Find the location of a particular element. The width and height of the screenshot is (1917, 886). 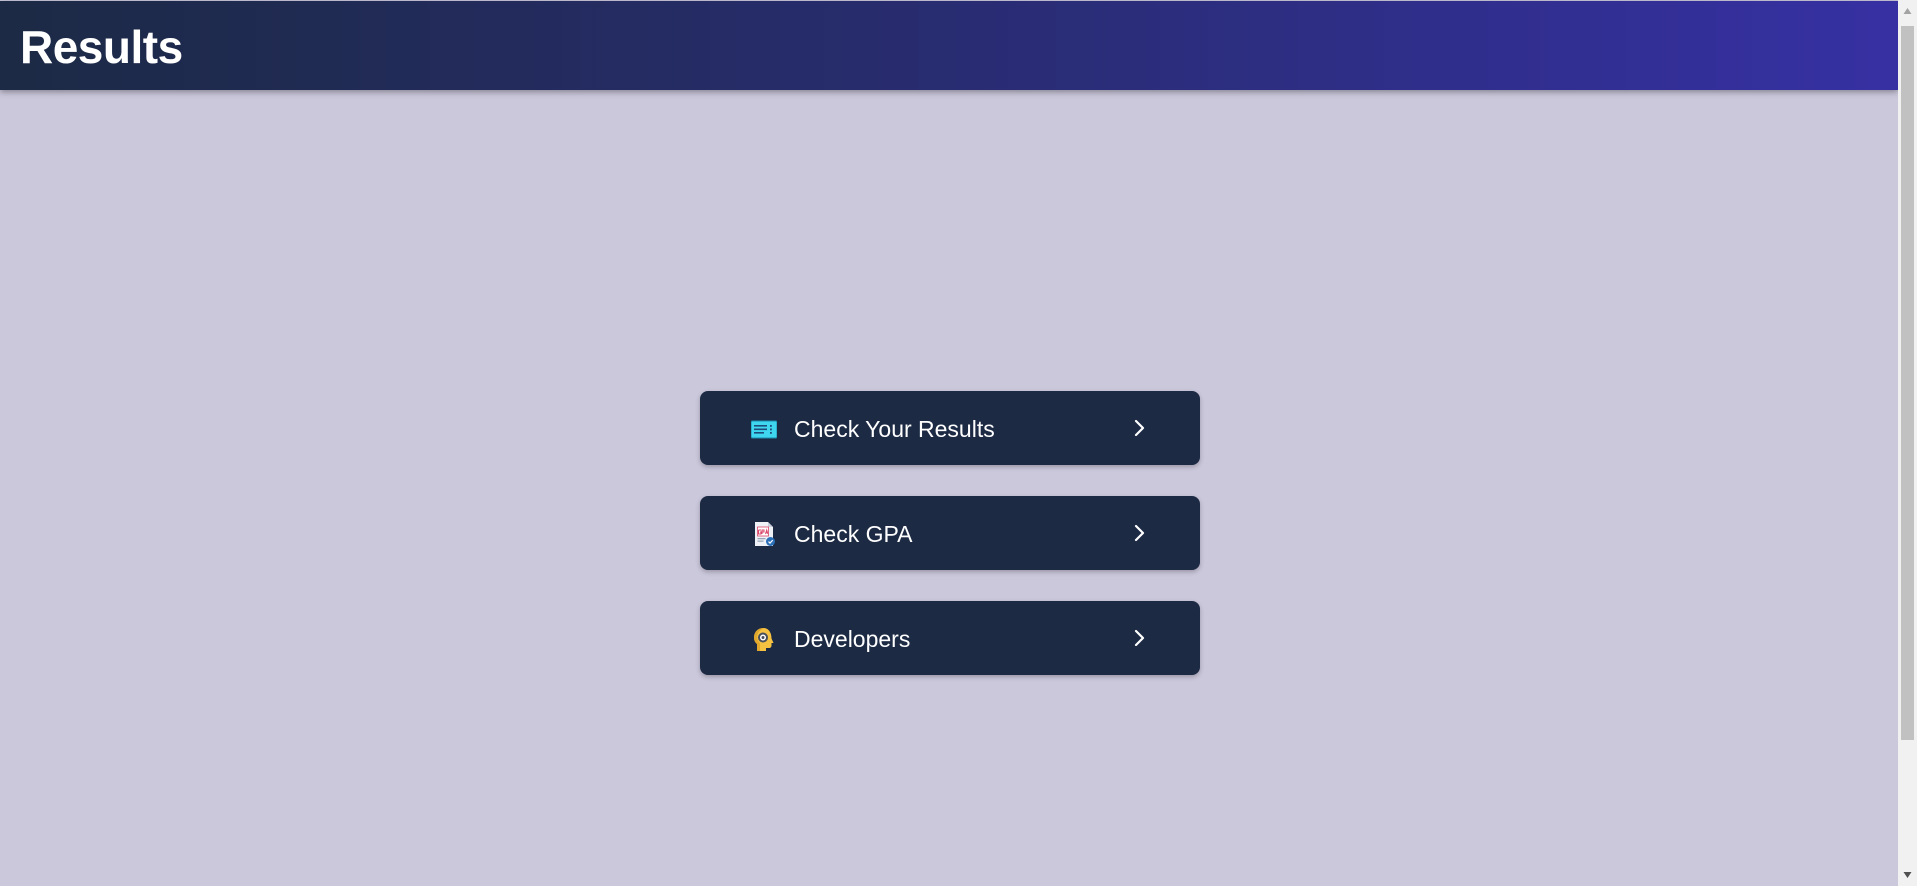

page-title: Results is located at coordinates (101, 47).